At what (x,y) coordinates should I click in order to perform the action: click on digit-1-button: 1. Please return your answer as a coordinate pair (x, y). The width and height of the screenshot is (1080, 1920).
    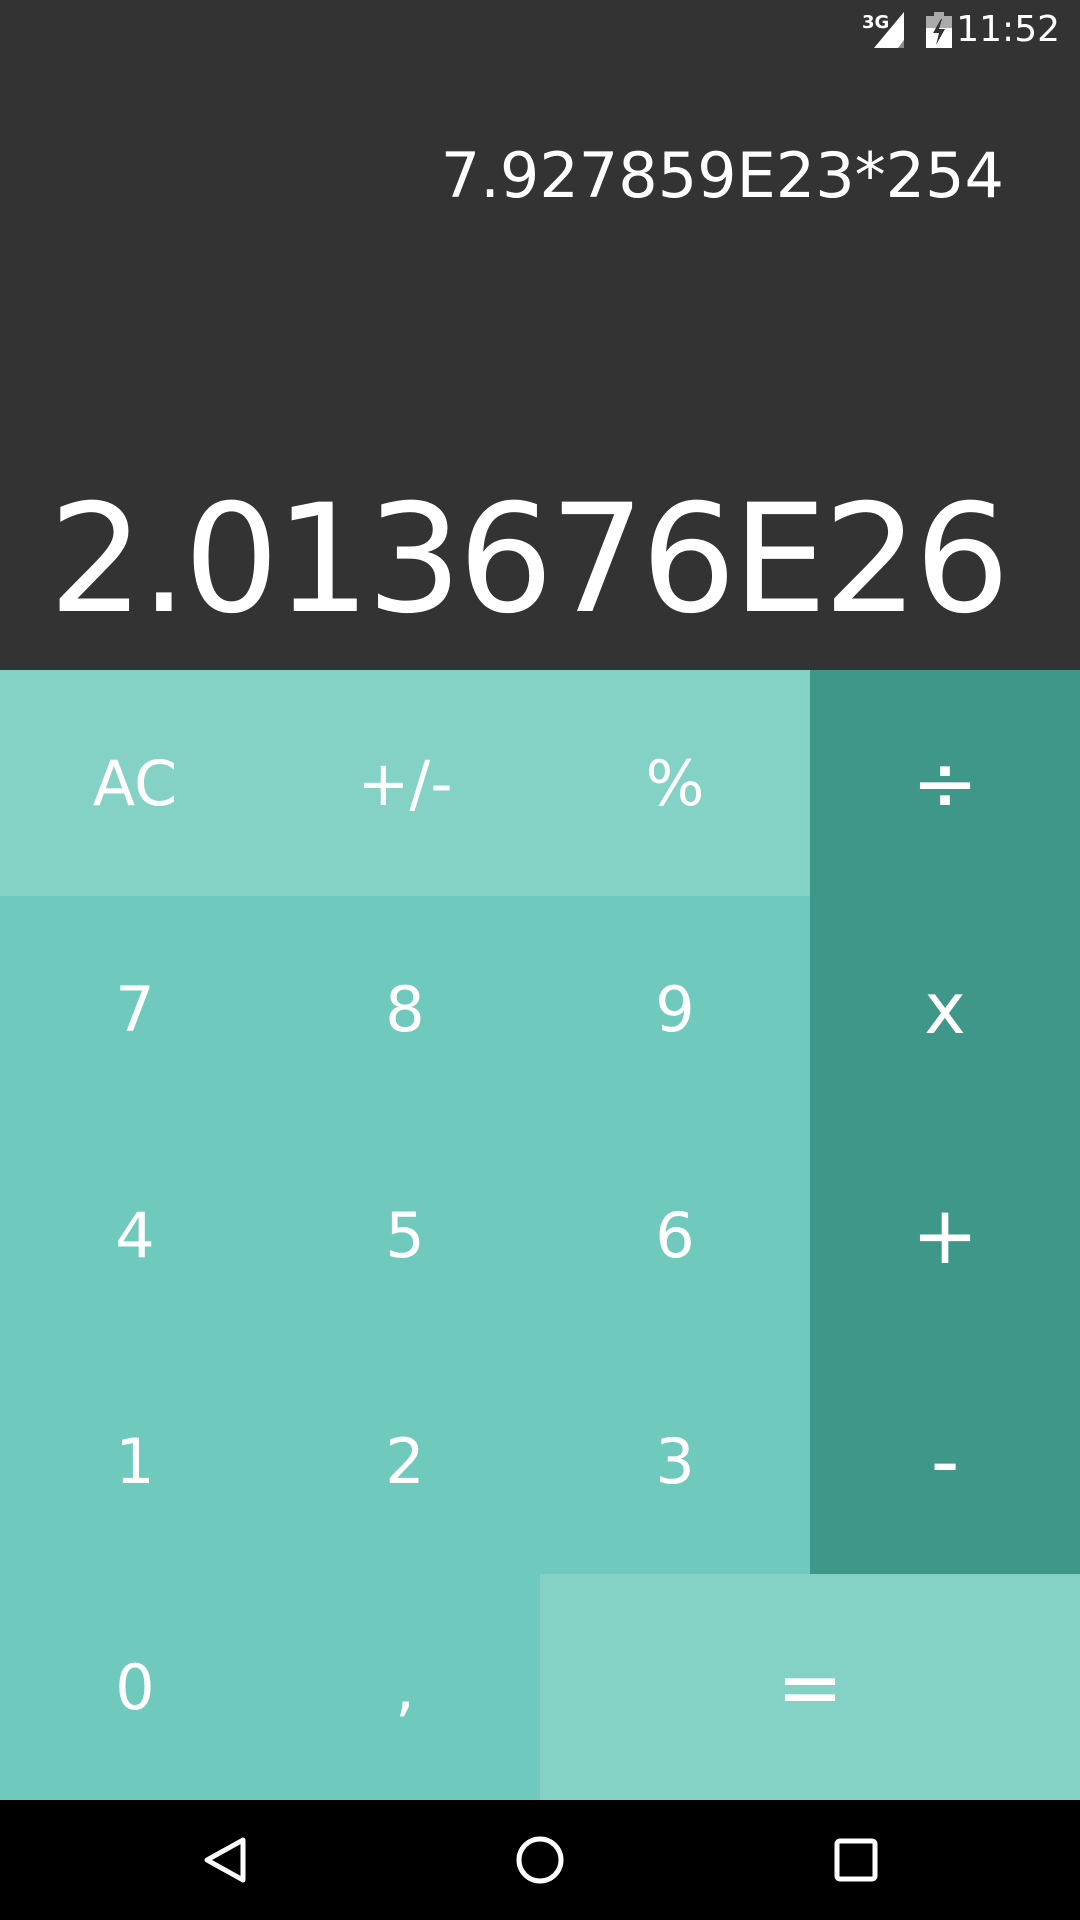
    Looking at the image, I should click on (135, 1461).